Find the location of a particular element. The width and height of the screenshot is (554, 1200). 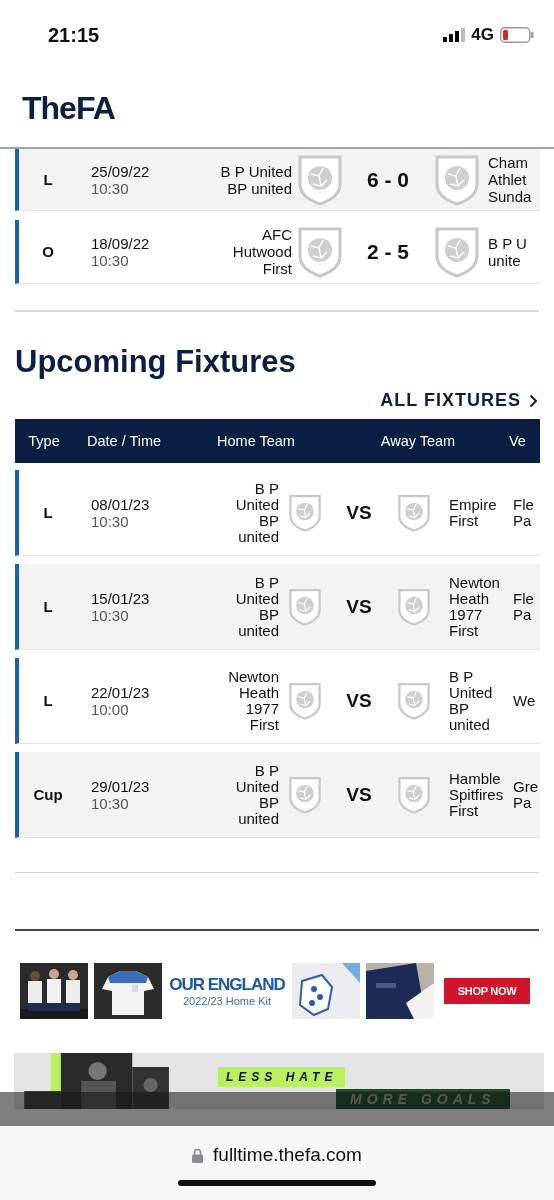

venue-name: Gre Pa is located at coordinates (526, 794).